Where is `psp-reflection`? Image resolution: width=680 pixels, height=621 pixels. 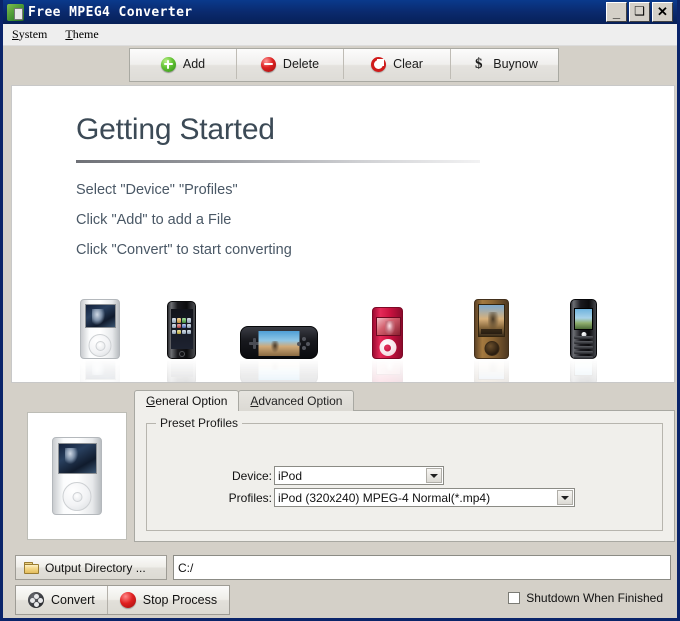
psp-reflection is located at coordinates (279, 370).